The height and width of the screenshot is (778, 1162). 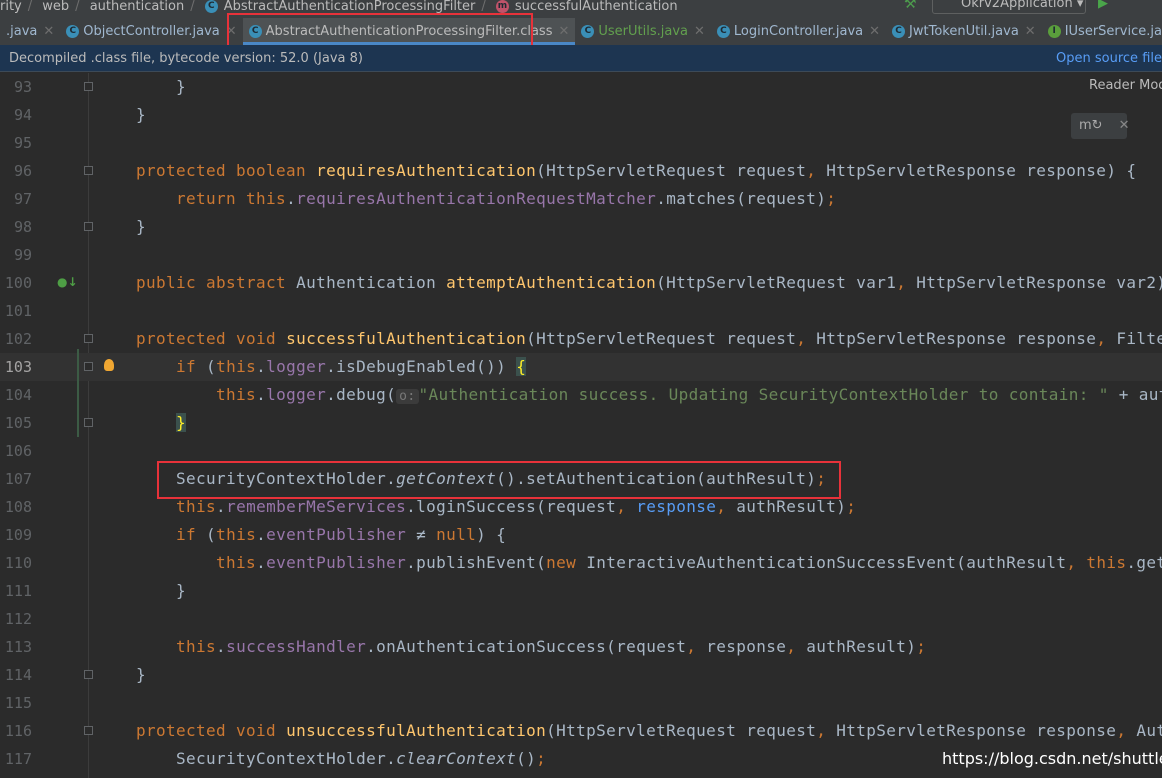 I want to click on code-text: if (this.eventPublisher ≠ null) {, so click(x=301, y=535).